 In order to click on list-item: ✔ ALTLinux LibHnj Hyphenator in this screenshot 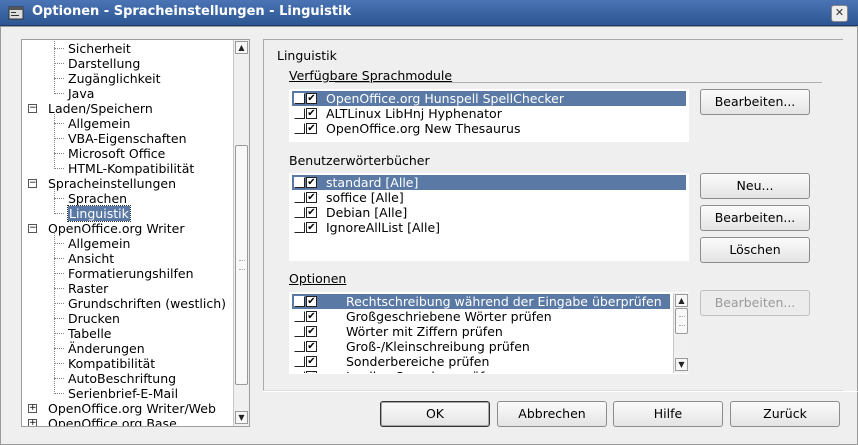, I will do `click(489, 113)`.